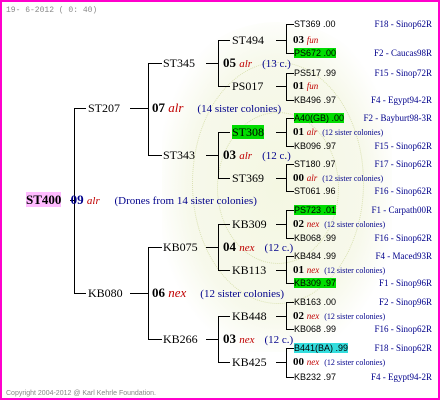 The image size is (440, 400). What do you see at coordinates (315, 53) in the screenshot?
I see `ancestor-leaf: PS672 .00` at bounding box center [315, 53].